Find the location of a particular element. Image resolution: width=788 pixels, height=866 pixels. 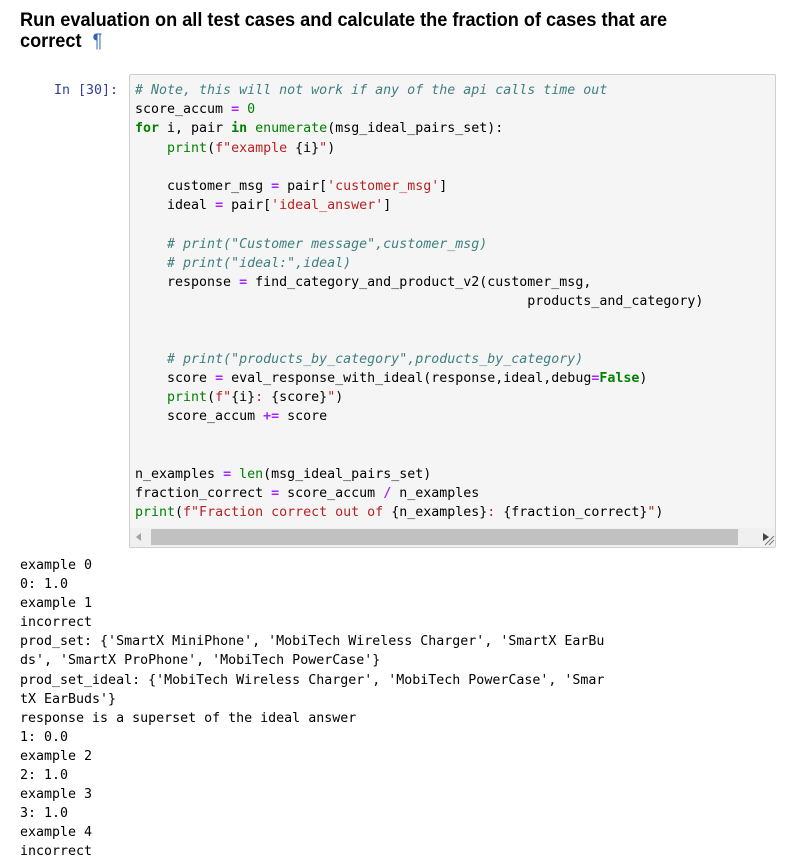

code-line: products_and_category) is located at coordinates (419, 301).